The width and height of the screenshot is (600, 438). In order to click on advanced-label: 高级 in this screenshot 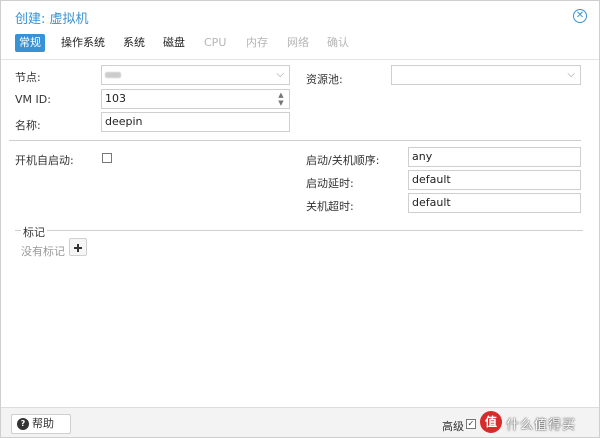, I will do `click(453, 426)`.